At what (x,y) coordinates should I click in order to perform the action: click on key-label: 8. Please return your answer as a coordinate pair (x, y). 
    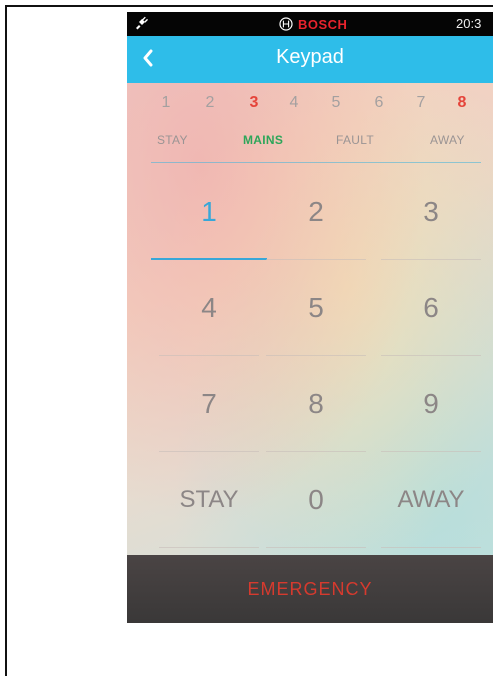
    Looking at the image, I should click on (316, 403).